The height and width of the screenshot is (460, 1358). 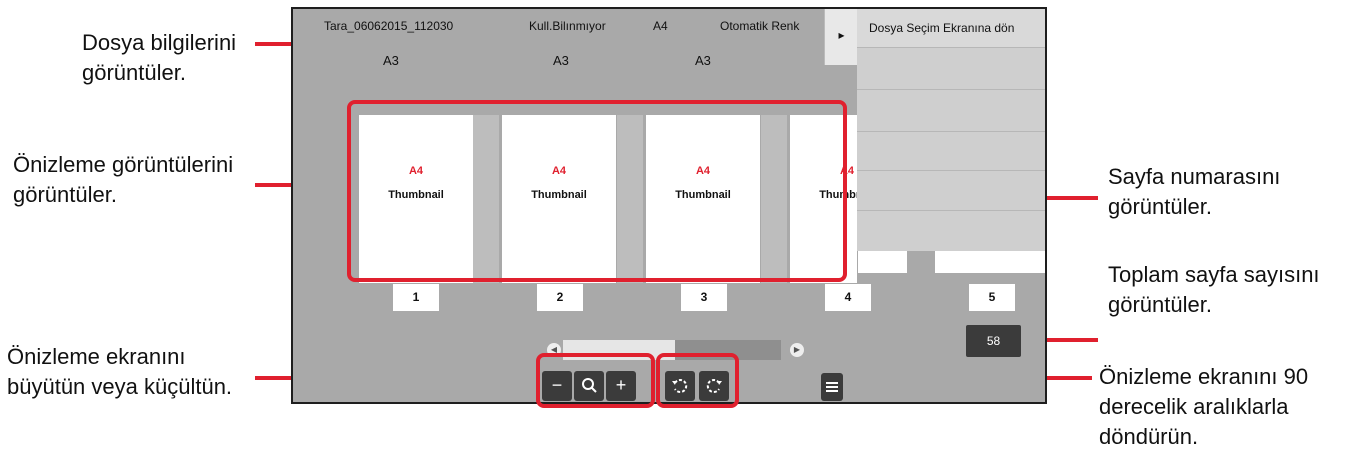 What do you see at coordinates (120, 371) in the screenshot?
I see `callout-zoom: Önizleme ekranını büyütün veya küçültün.` at bounding box center [120, 371].